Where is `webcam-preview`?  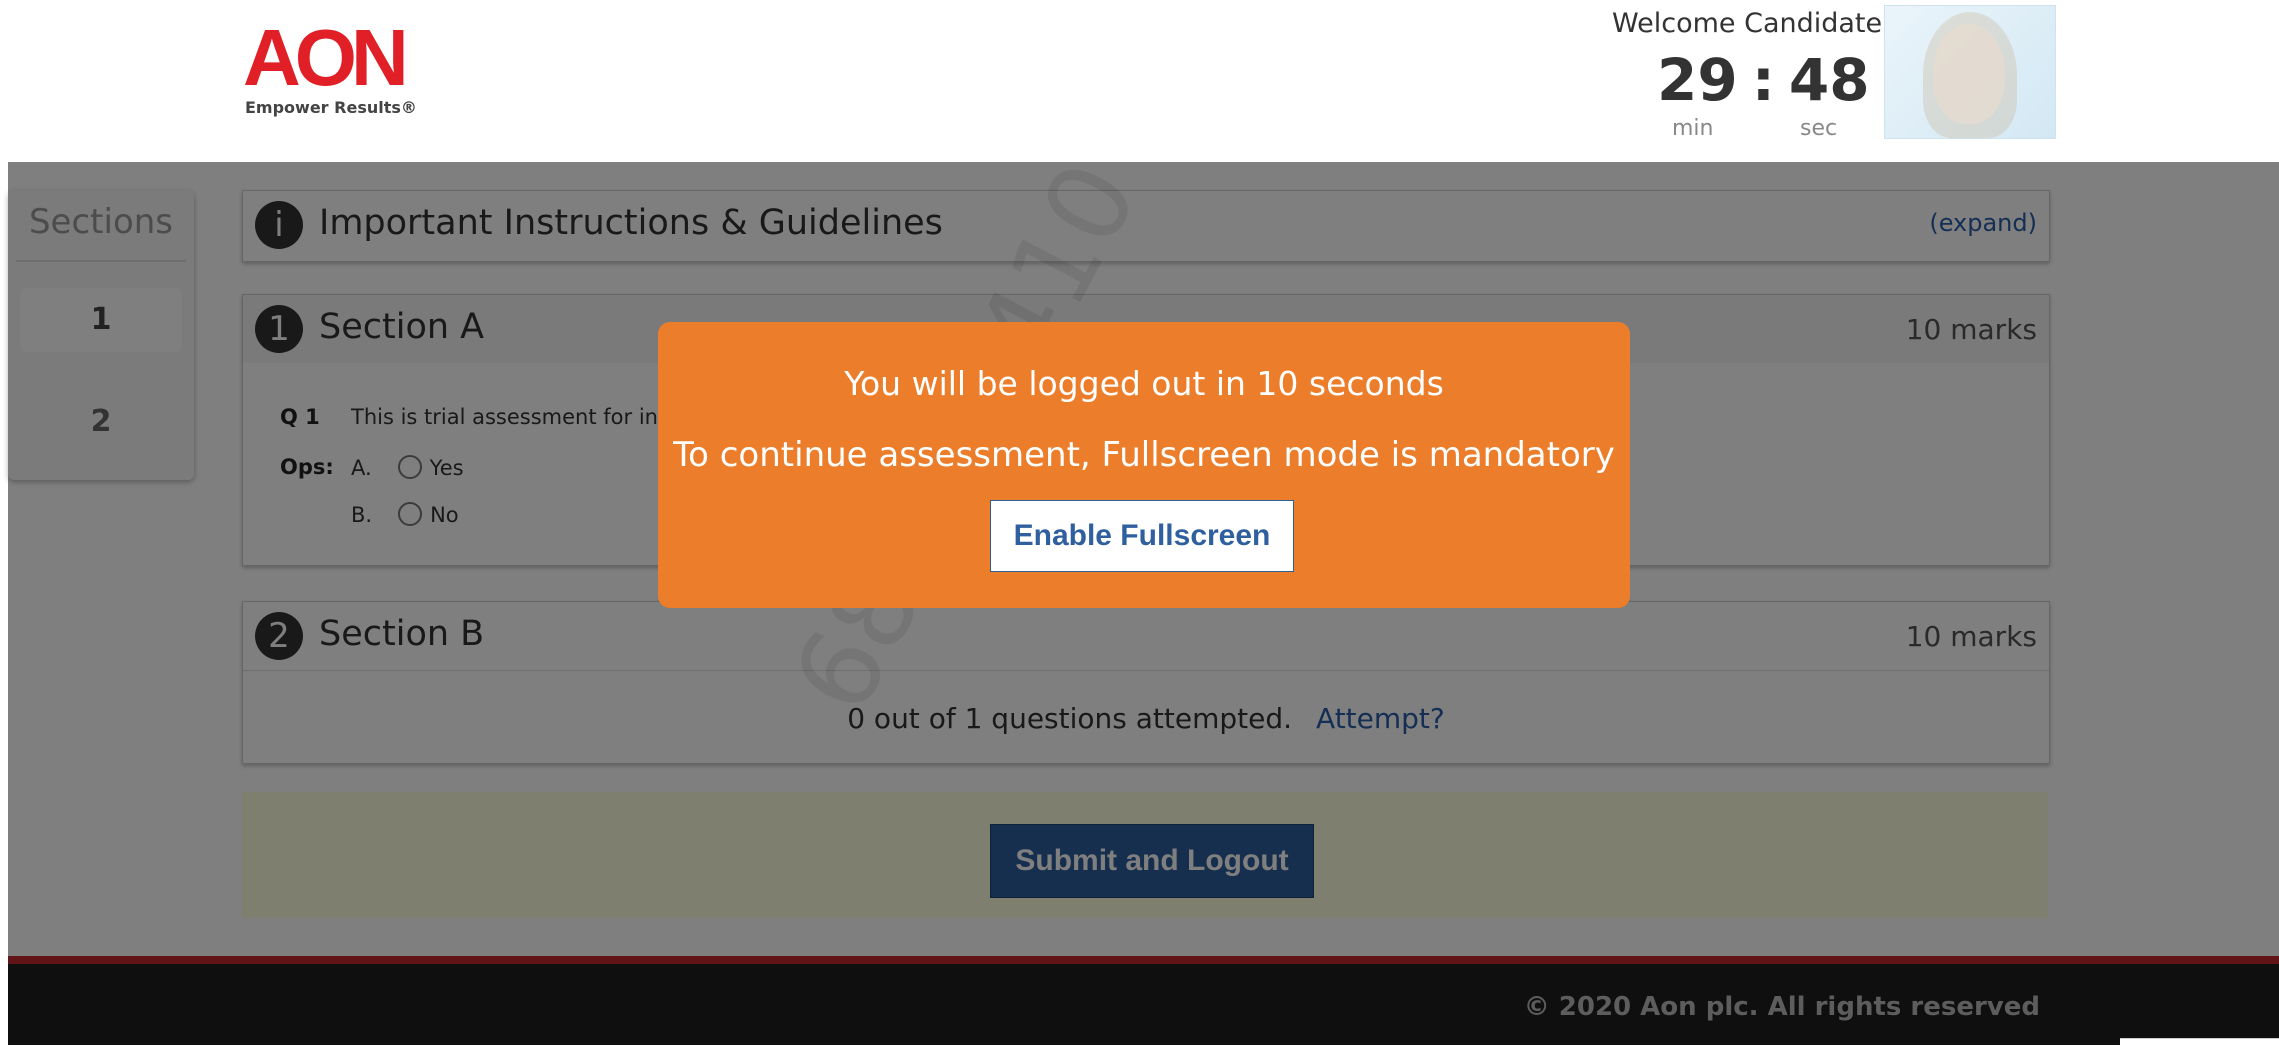
webcam-preview is located at coordinates (1970, 72).